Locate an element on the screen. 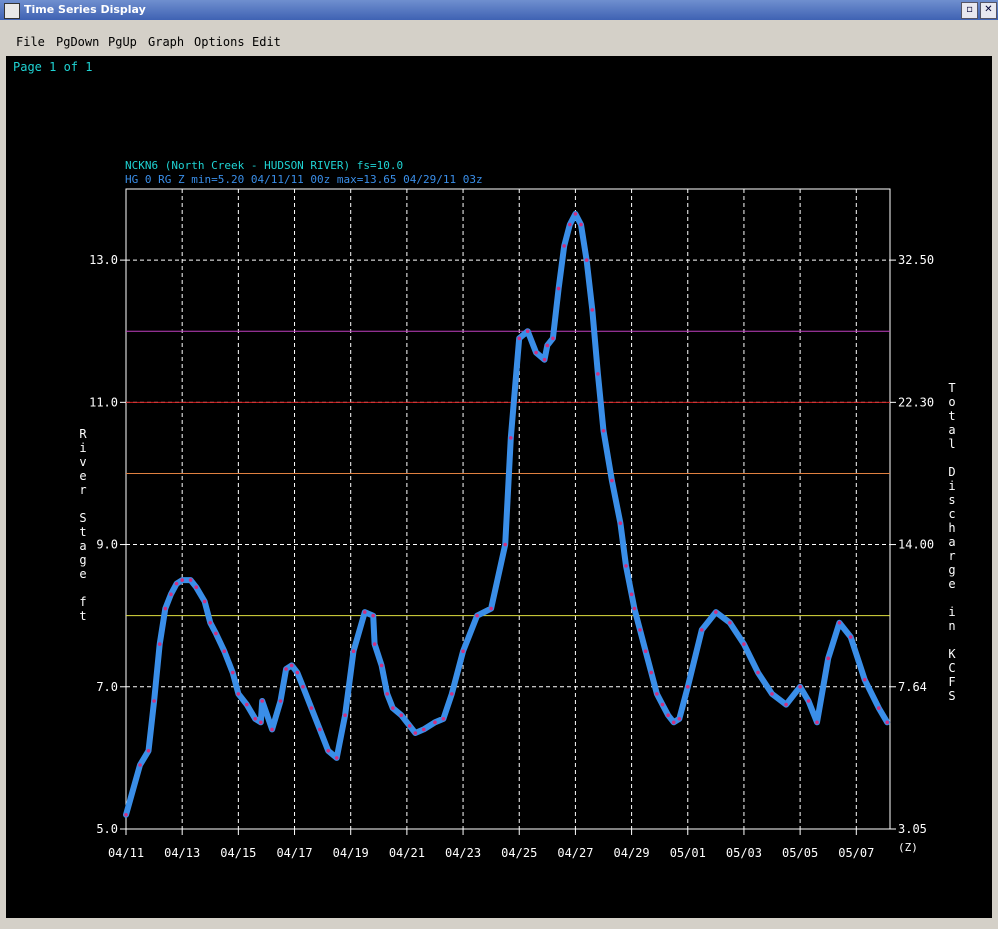  page-indicator: Page 1 of 1 is located at coordinates (53, 67).